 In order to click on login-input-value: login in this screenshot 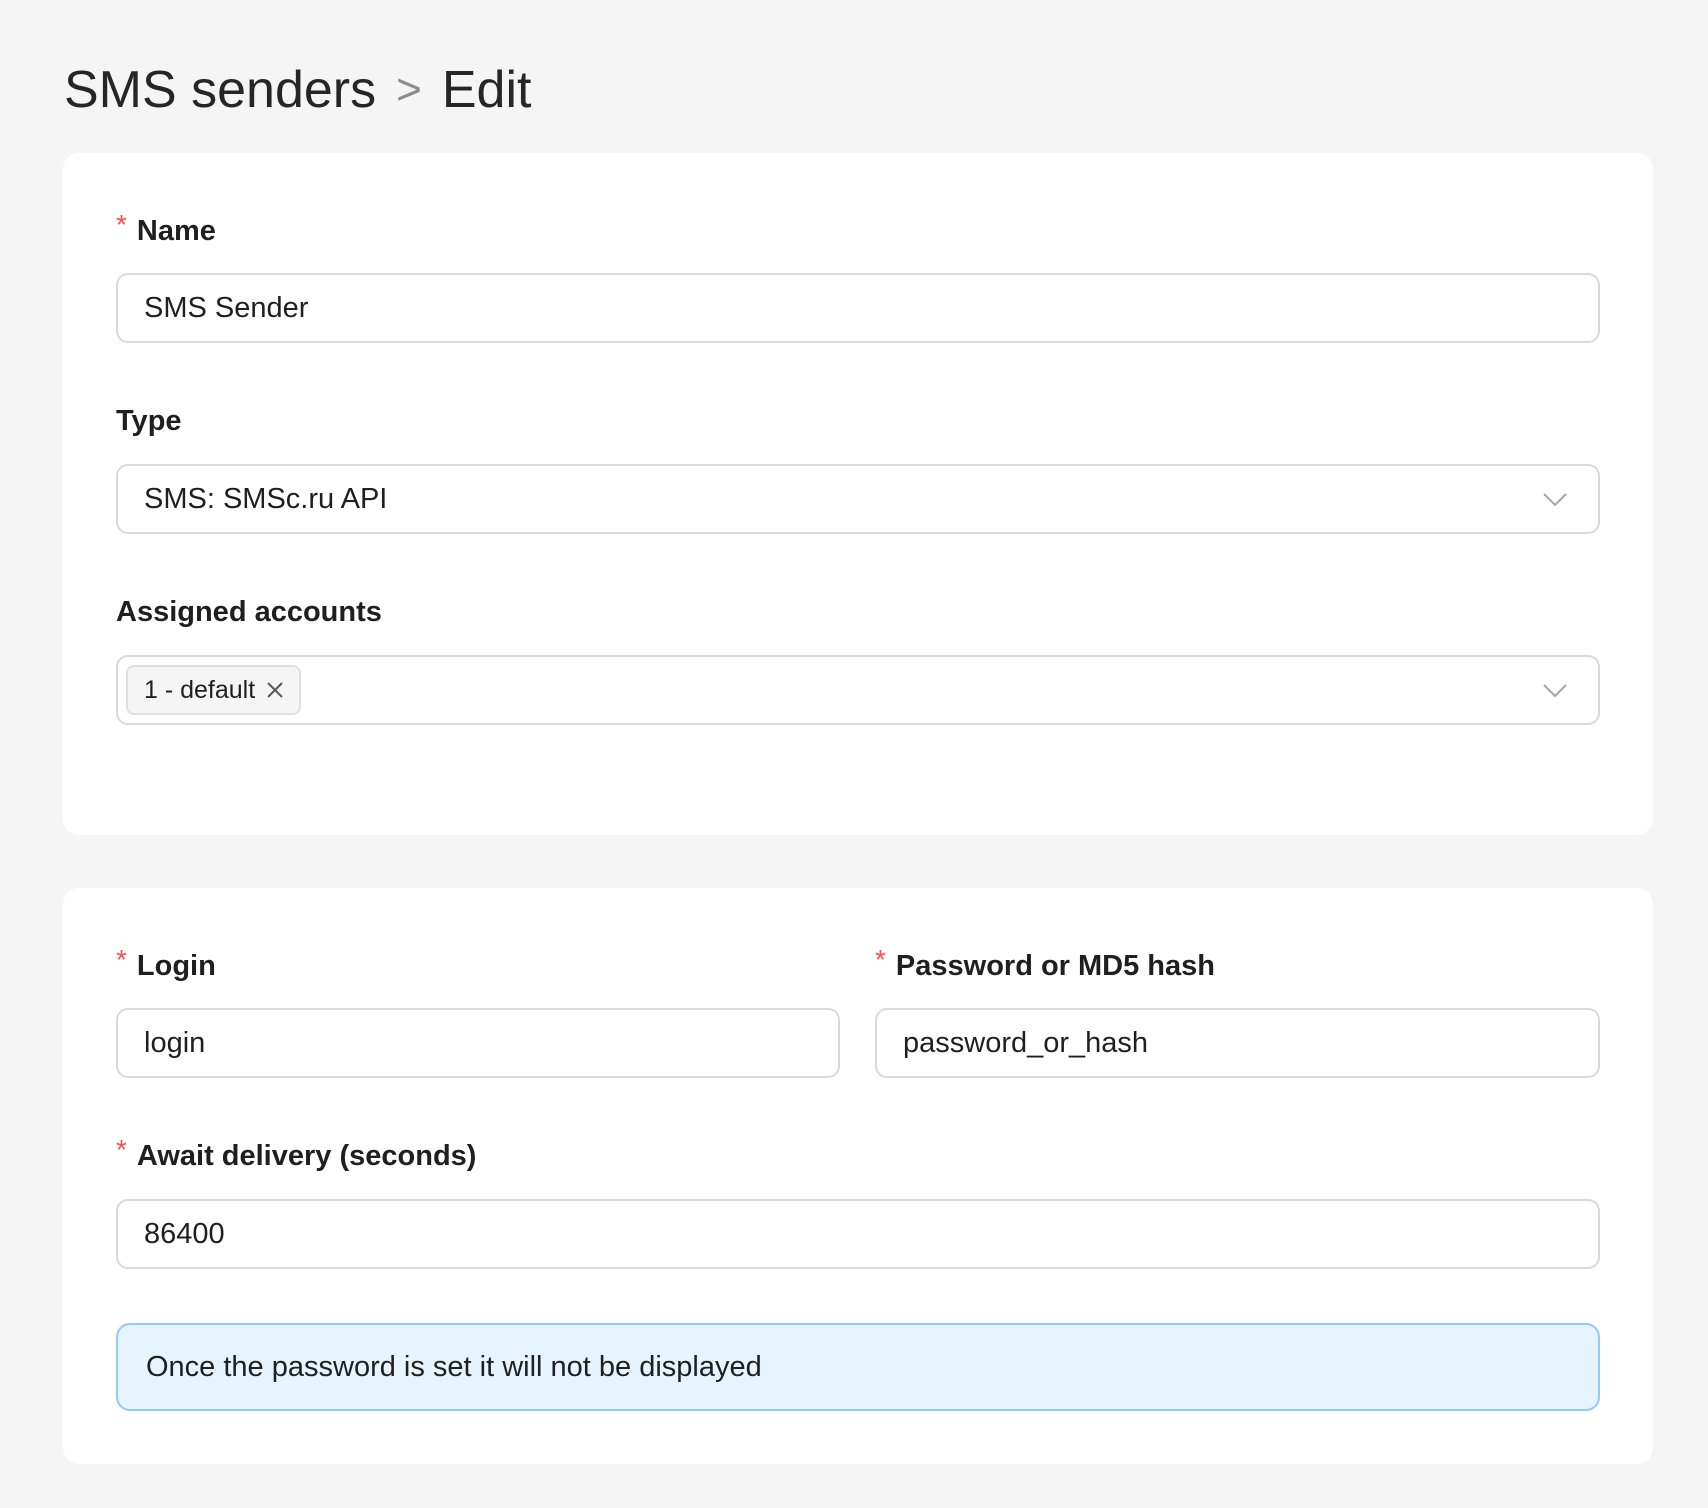, I will do `click(175, 1042)`.